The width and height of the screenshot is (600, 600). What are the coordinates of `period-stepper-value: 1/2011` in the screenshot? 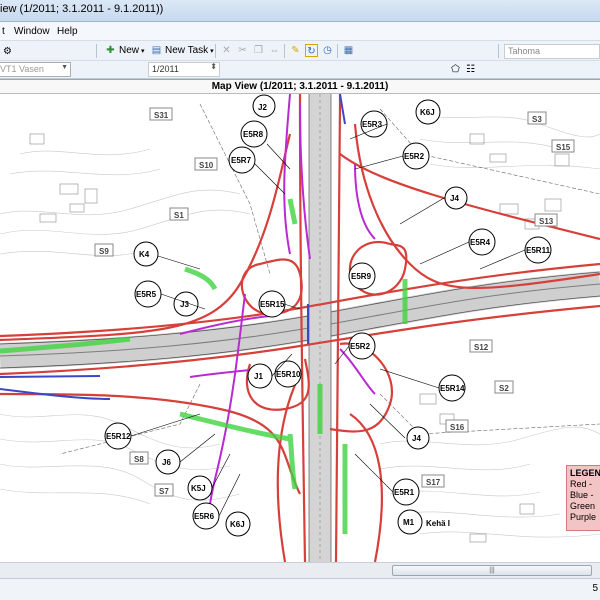 It's located at (165, 69).